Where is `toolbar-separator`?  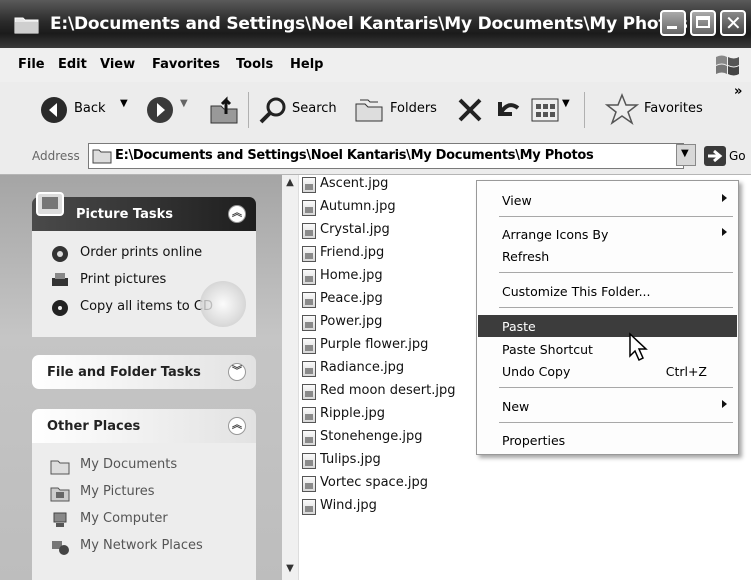 toolbar-separator is located at coordinates (584, 110).